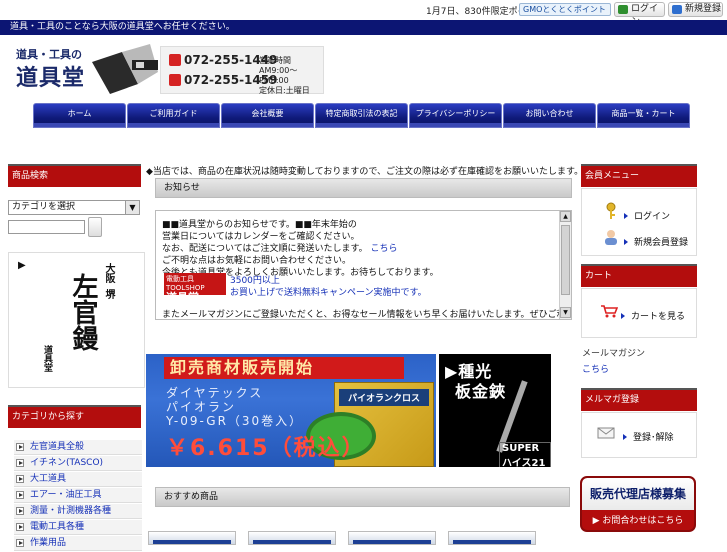 This screenshot has width=727, height=552. Describe the element at coordinates (78, 511) in the screenshot. I see `category-item: 測量・計測機器各種` at that location.